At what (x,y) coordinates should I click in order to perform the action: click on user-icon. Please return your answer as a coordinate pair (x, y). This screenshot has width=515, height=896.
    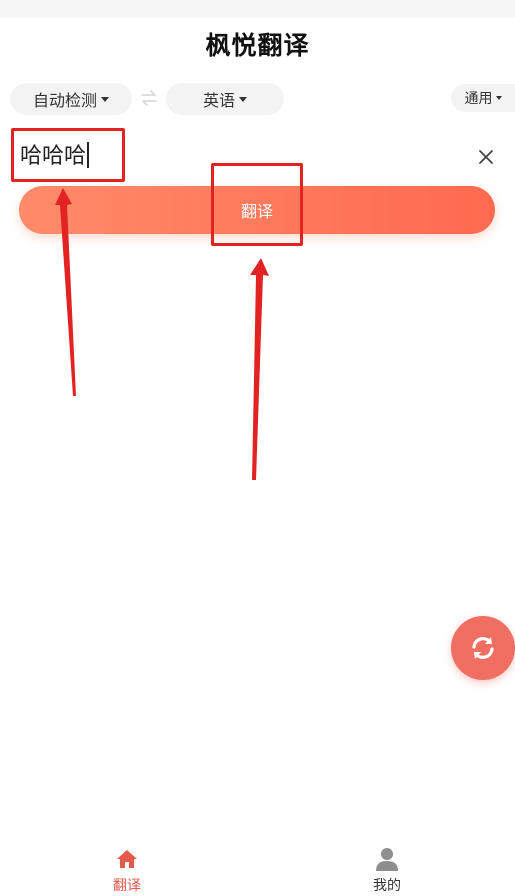
    Looking at the image, I should click on (387, 859).